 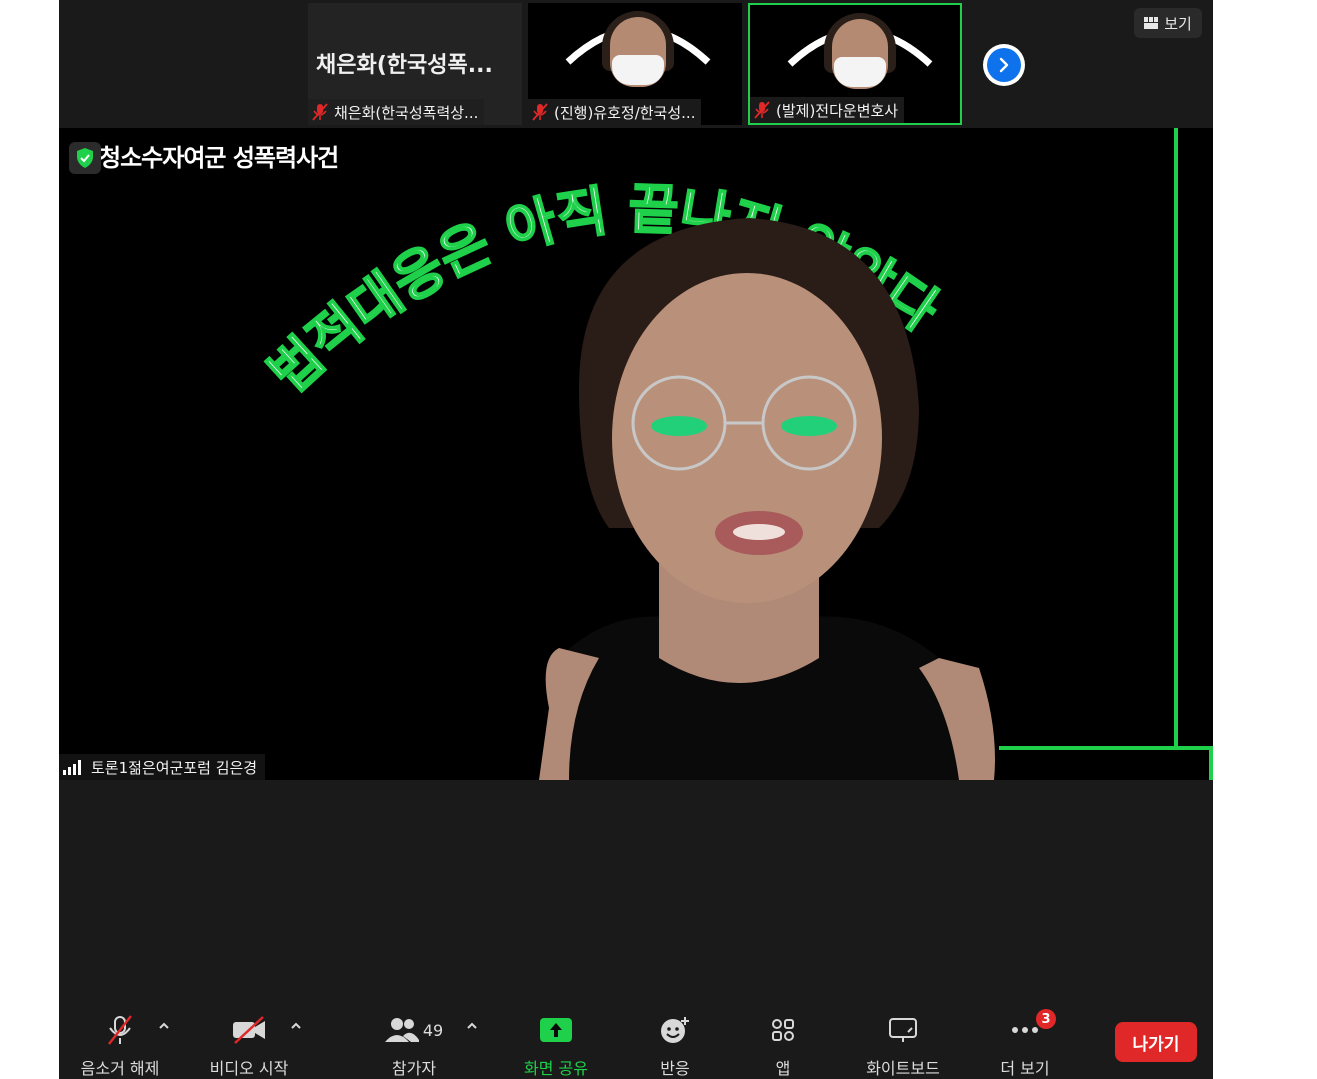 I want to click on leave-meeting-button: 나가기, so click(x=1156, y=1042).